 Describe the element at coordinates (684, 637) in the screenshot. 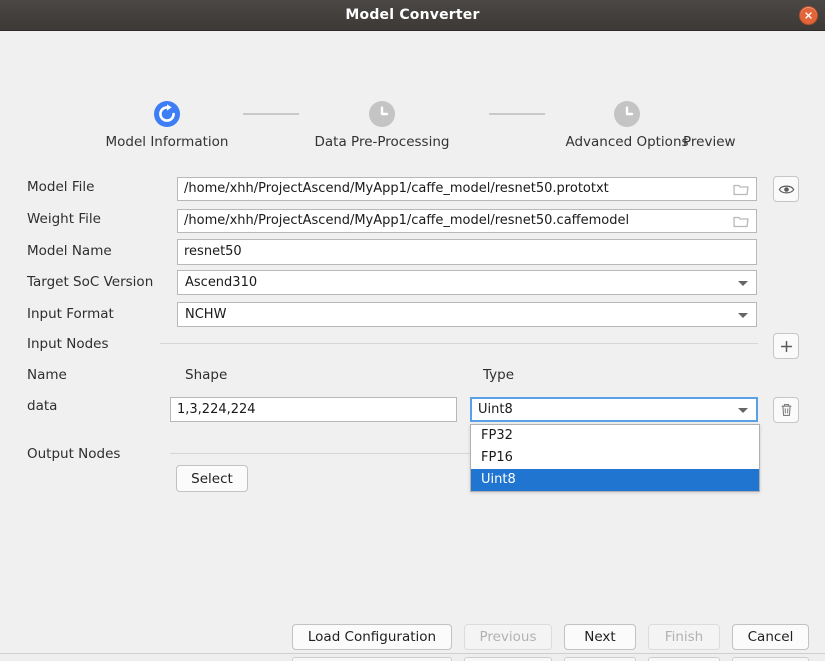

I see `finish-button: Finish` at that location.